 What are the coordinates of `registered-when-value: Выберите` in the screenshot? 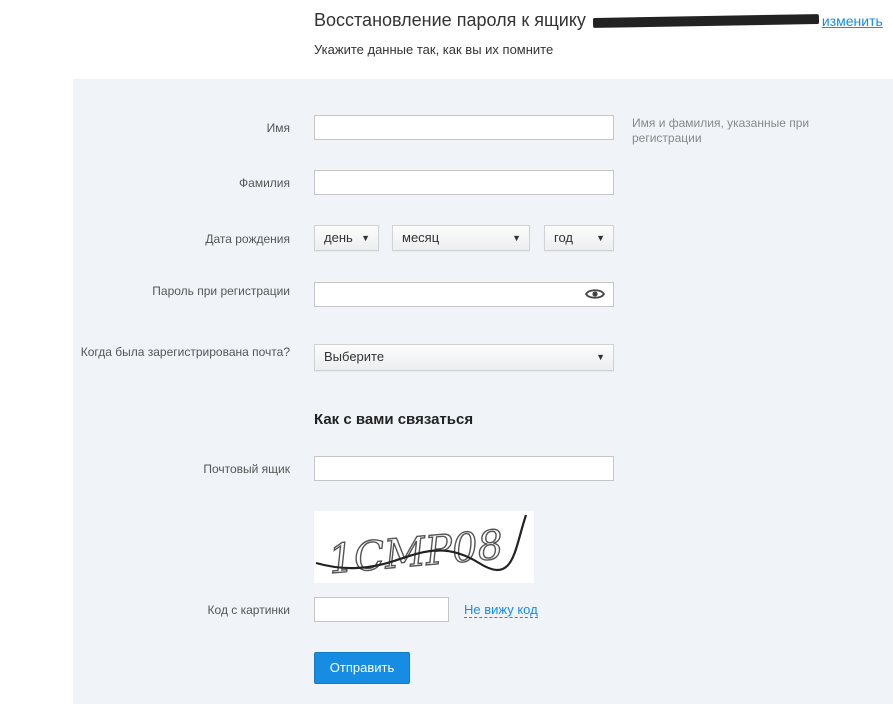 It's located at (354, 356).